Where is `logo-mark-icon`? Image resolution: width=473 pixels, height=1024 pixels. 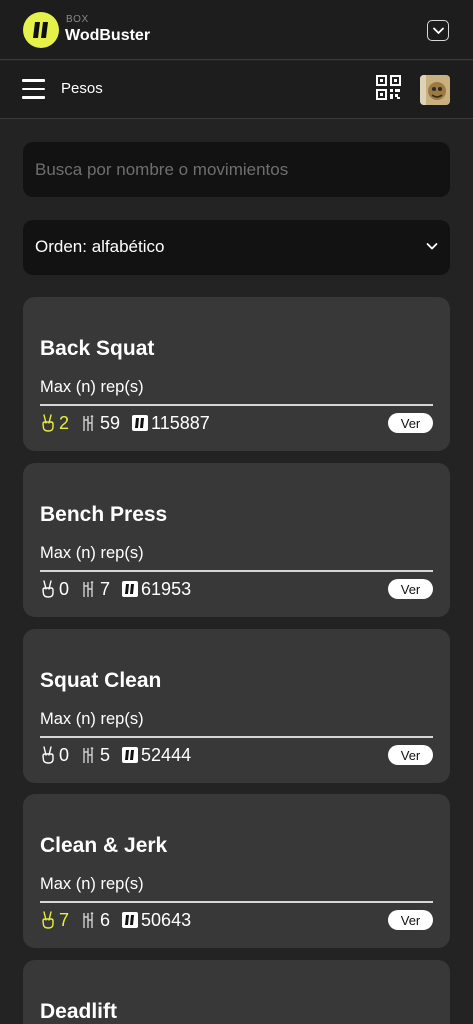
logo-mark-icon is located at coordinates (40, 30).